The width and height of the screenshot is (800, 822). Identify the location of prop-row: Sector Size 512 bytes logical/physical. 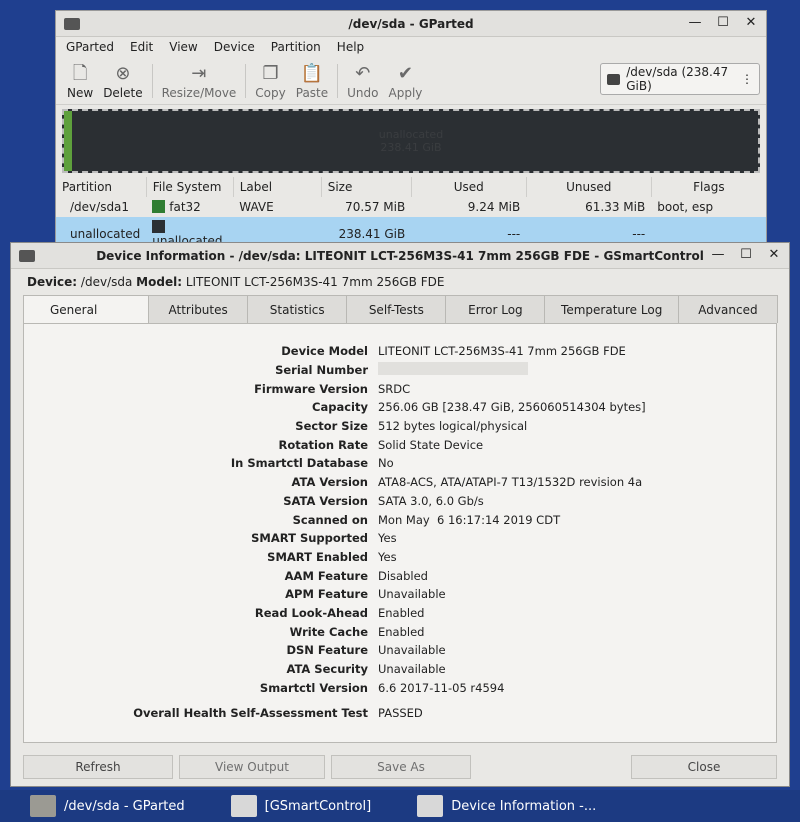
(400, 426).